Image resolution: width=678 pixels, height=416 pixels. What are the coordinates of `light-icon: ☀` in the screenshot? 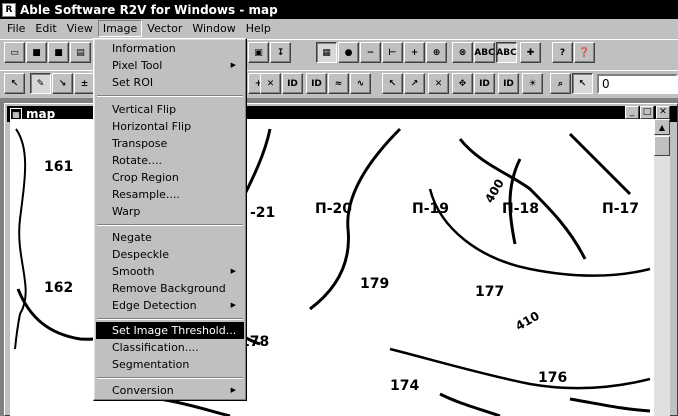 It's located at (532, 83).